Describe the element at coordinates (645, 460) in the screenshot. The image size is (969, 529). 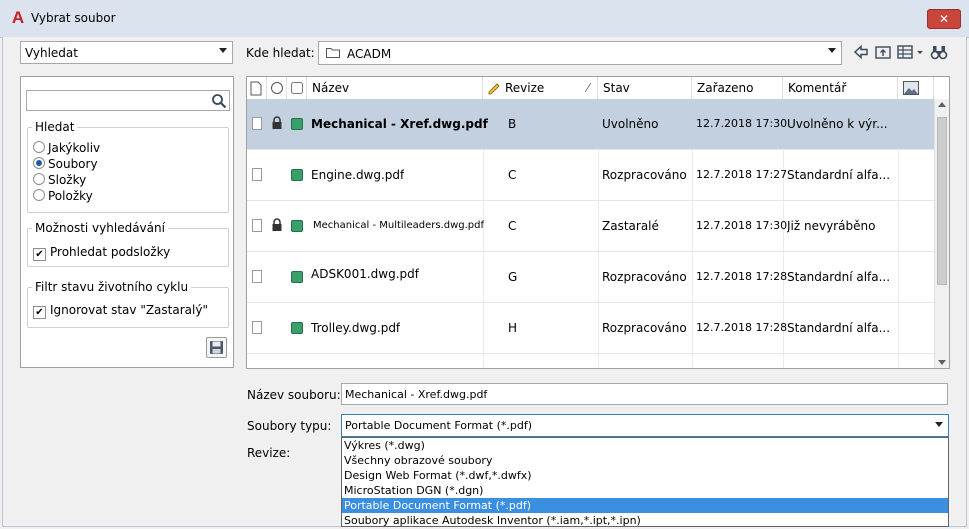
I see `file-type-option: Všechny obrazové soubory` at that location.